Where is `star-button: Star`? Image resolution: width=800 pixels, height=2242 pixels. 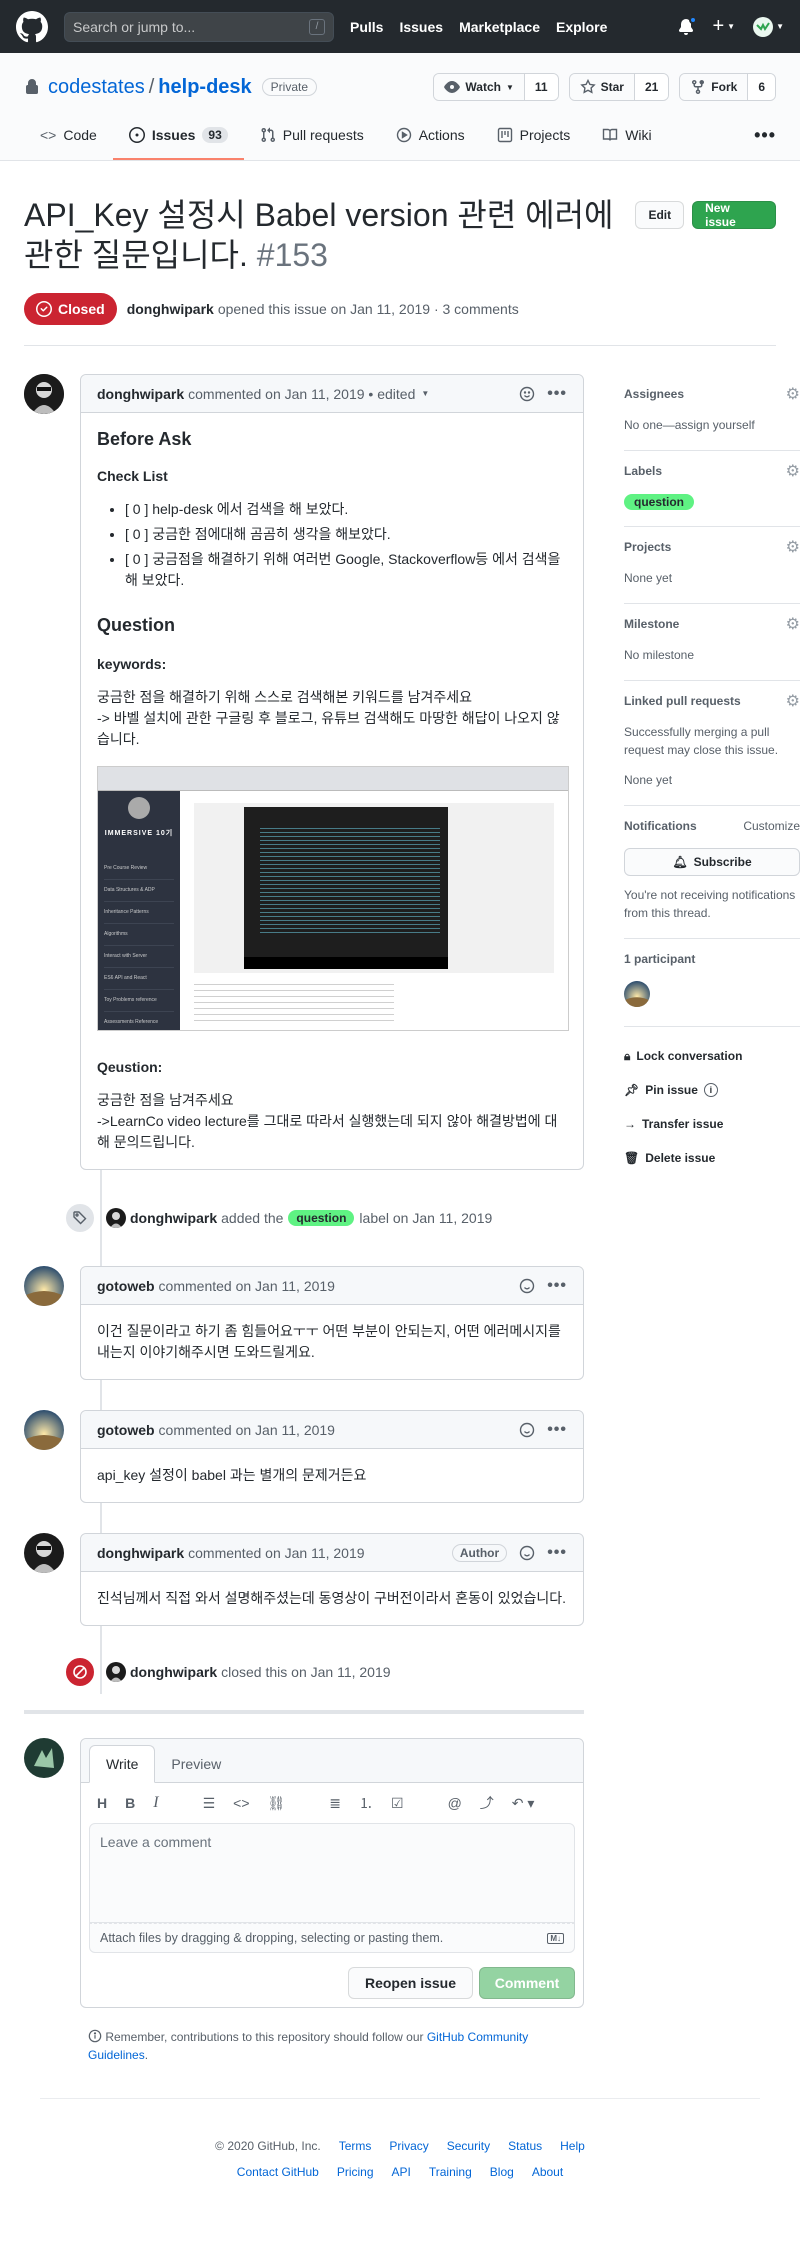 star-button: Star is located at coordinates (602, 87).